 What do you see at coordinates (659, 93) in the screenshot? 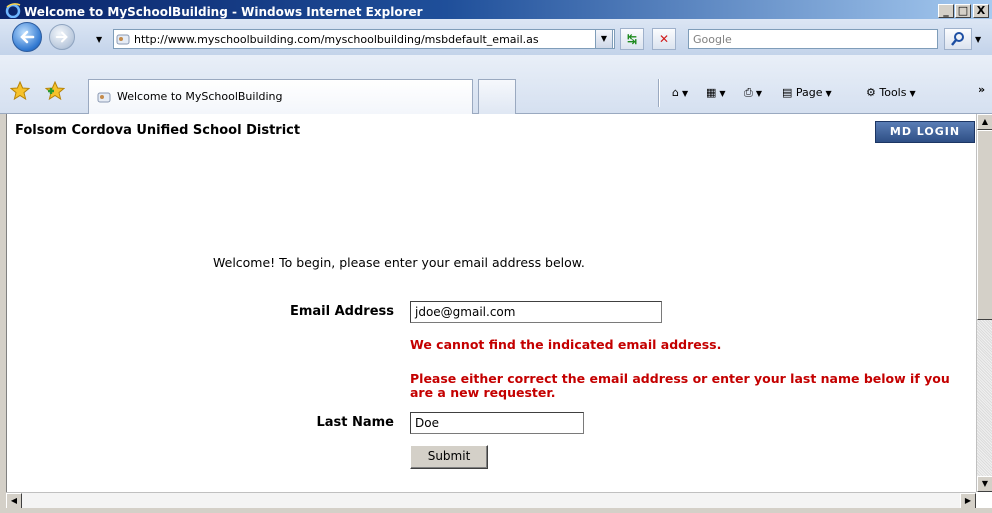
I see `toolbar-separator` at bounding box center [659, 93].